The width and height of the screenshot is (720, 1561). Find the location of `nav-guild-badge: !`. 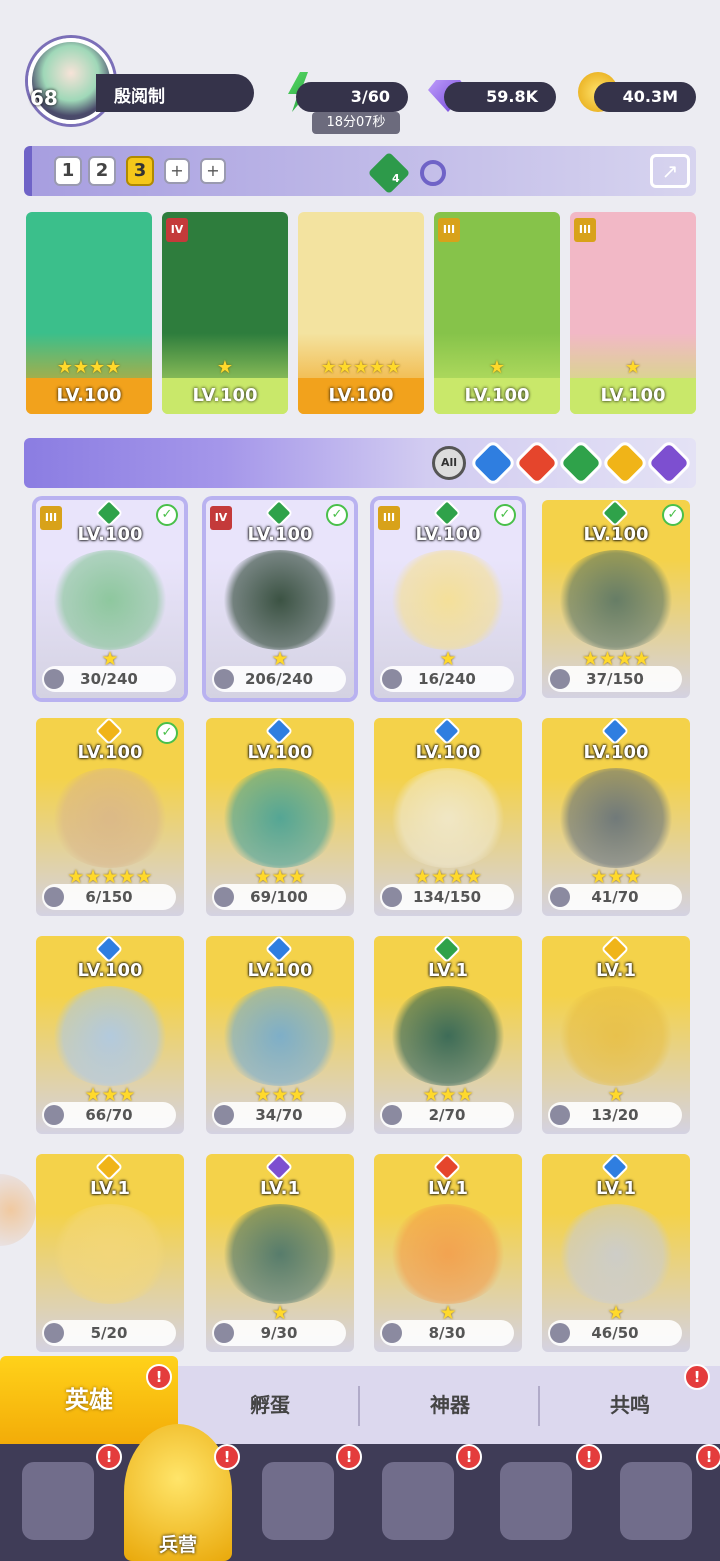

nav-guild-badge: ! is located at coordinates (708, 1457).